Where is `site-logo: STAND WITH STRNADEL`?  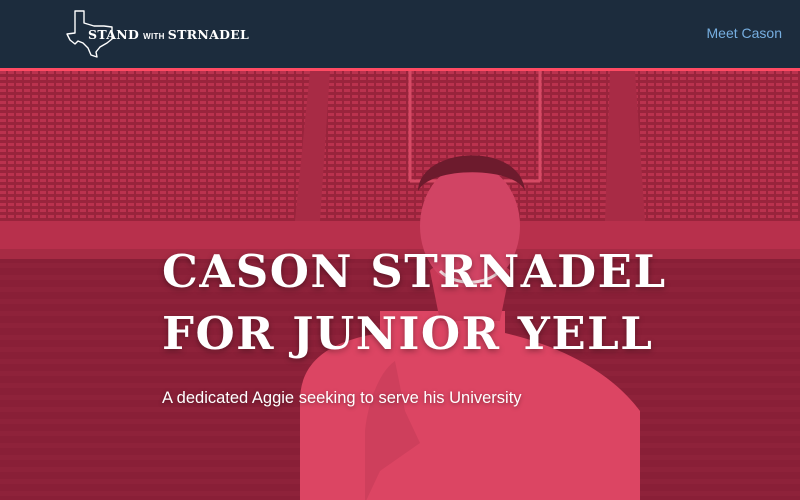
site-logo: STAND WITH STRNADEL is located at coordinates (157, 34).